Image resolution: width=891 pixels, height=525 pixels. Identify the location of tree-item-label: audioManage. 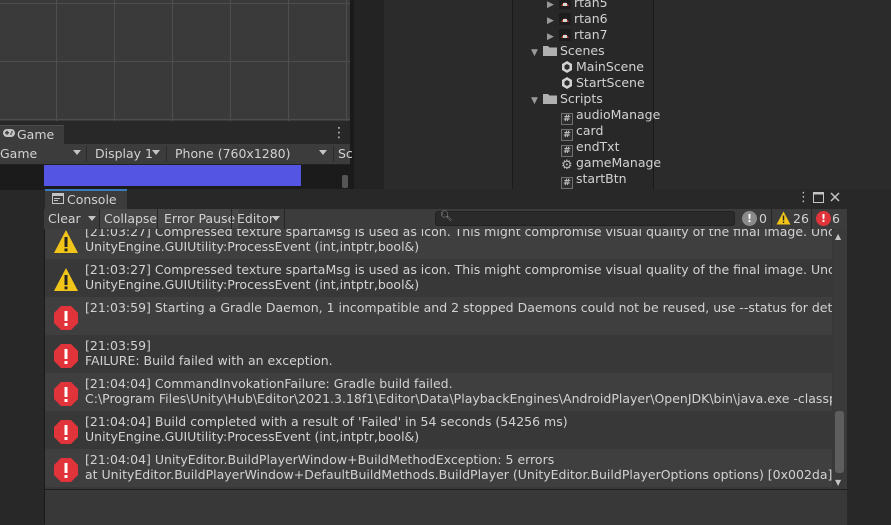
(618, 114).